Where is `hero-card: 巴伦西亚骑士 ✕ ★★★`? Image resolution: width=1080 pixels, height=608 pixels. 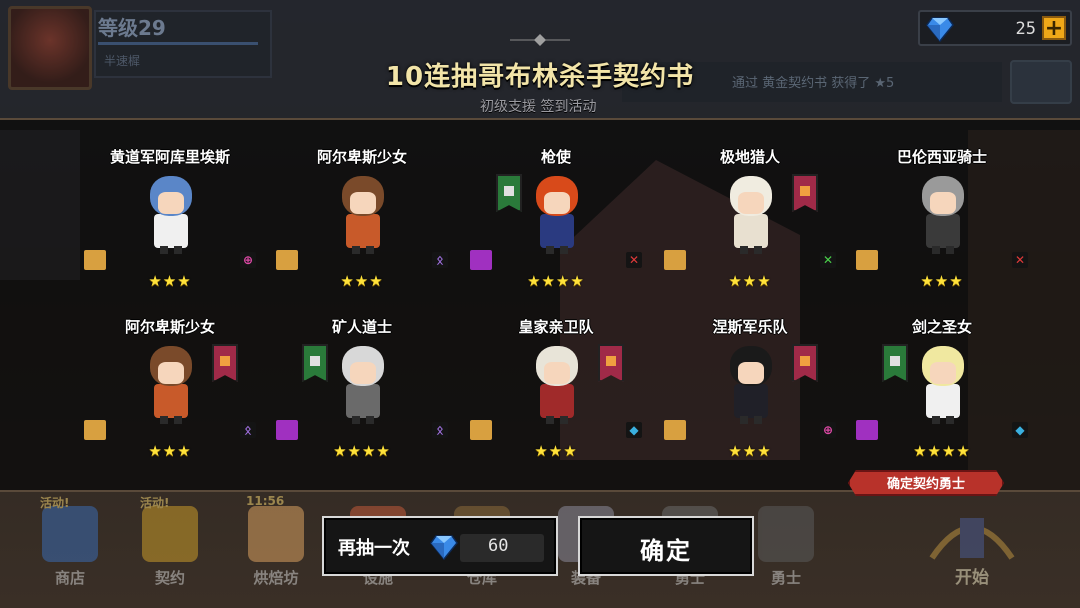 hero-card: 巴伦西亚骑士 ✕ ★★★ is located at coordinates (942, 226).